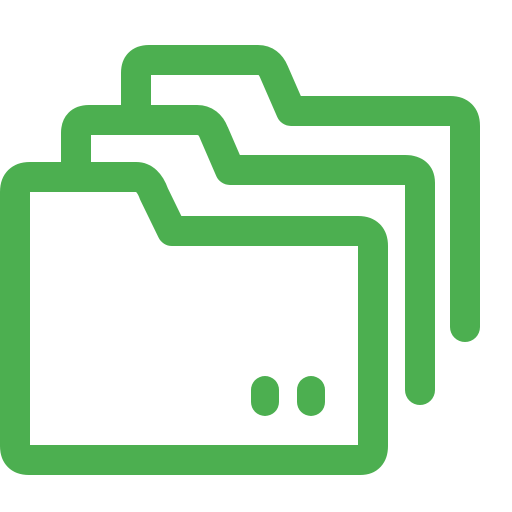  I want to click on indicator-dot-left, so click(265, 396).